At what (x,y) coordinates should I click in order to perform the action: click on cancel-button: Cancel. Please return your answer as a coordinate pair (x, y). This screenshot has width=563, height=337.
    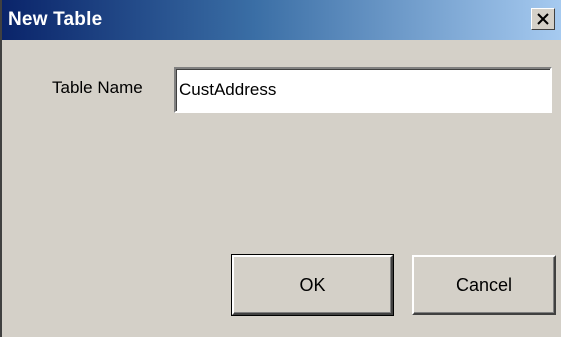
    Looking at the image, I should click on (484, 285).